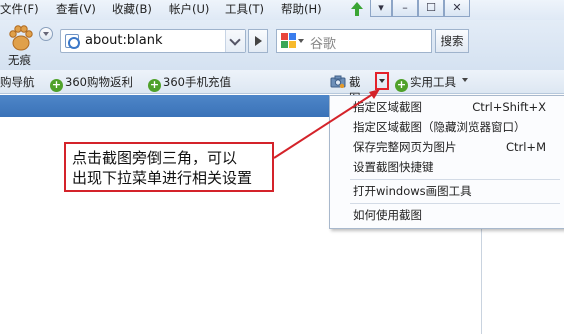 The image size is (564, 334). I want to click on annotation-line: 出现下拉菜单进行相关设置, so click(162, 178).